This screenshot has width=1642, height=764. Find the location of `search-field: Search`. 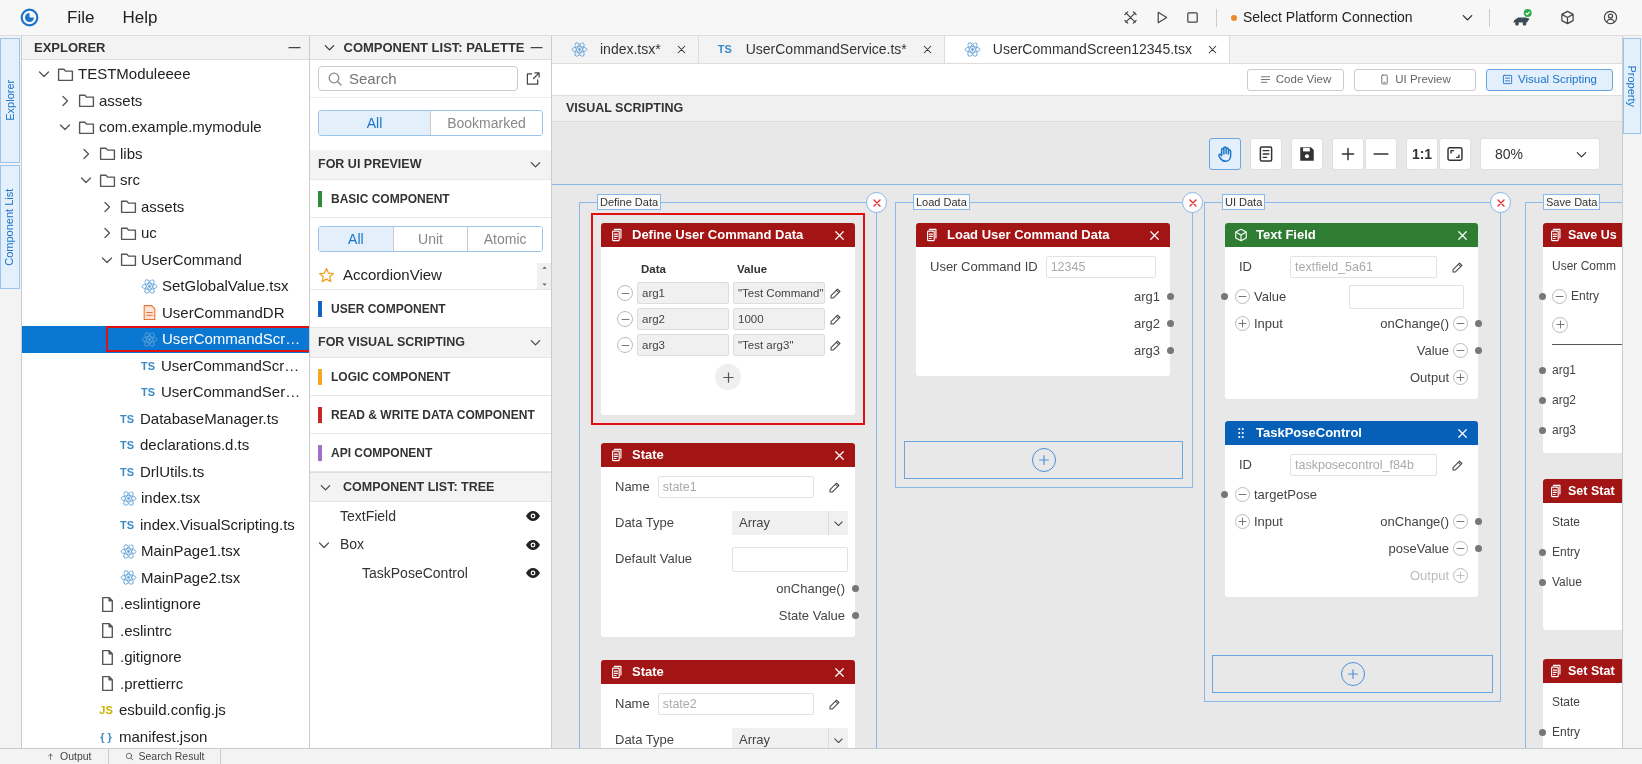

search-field: Search is located at coordinates (418, 78).